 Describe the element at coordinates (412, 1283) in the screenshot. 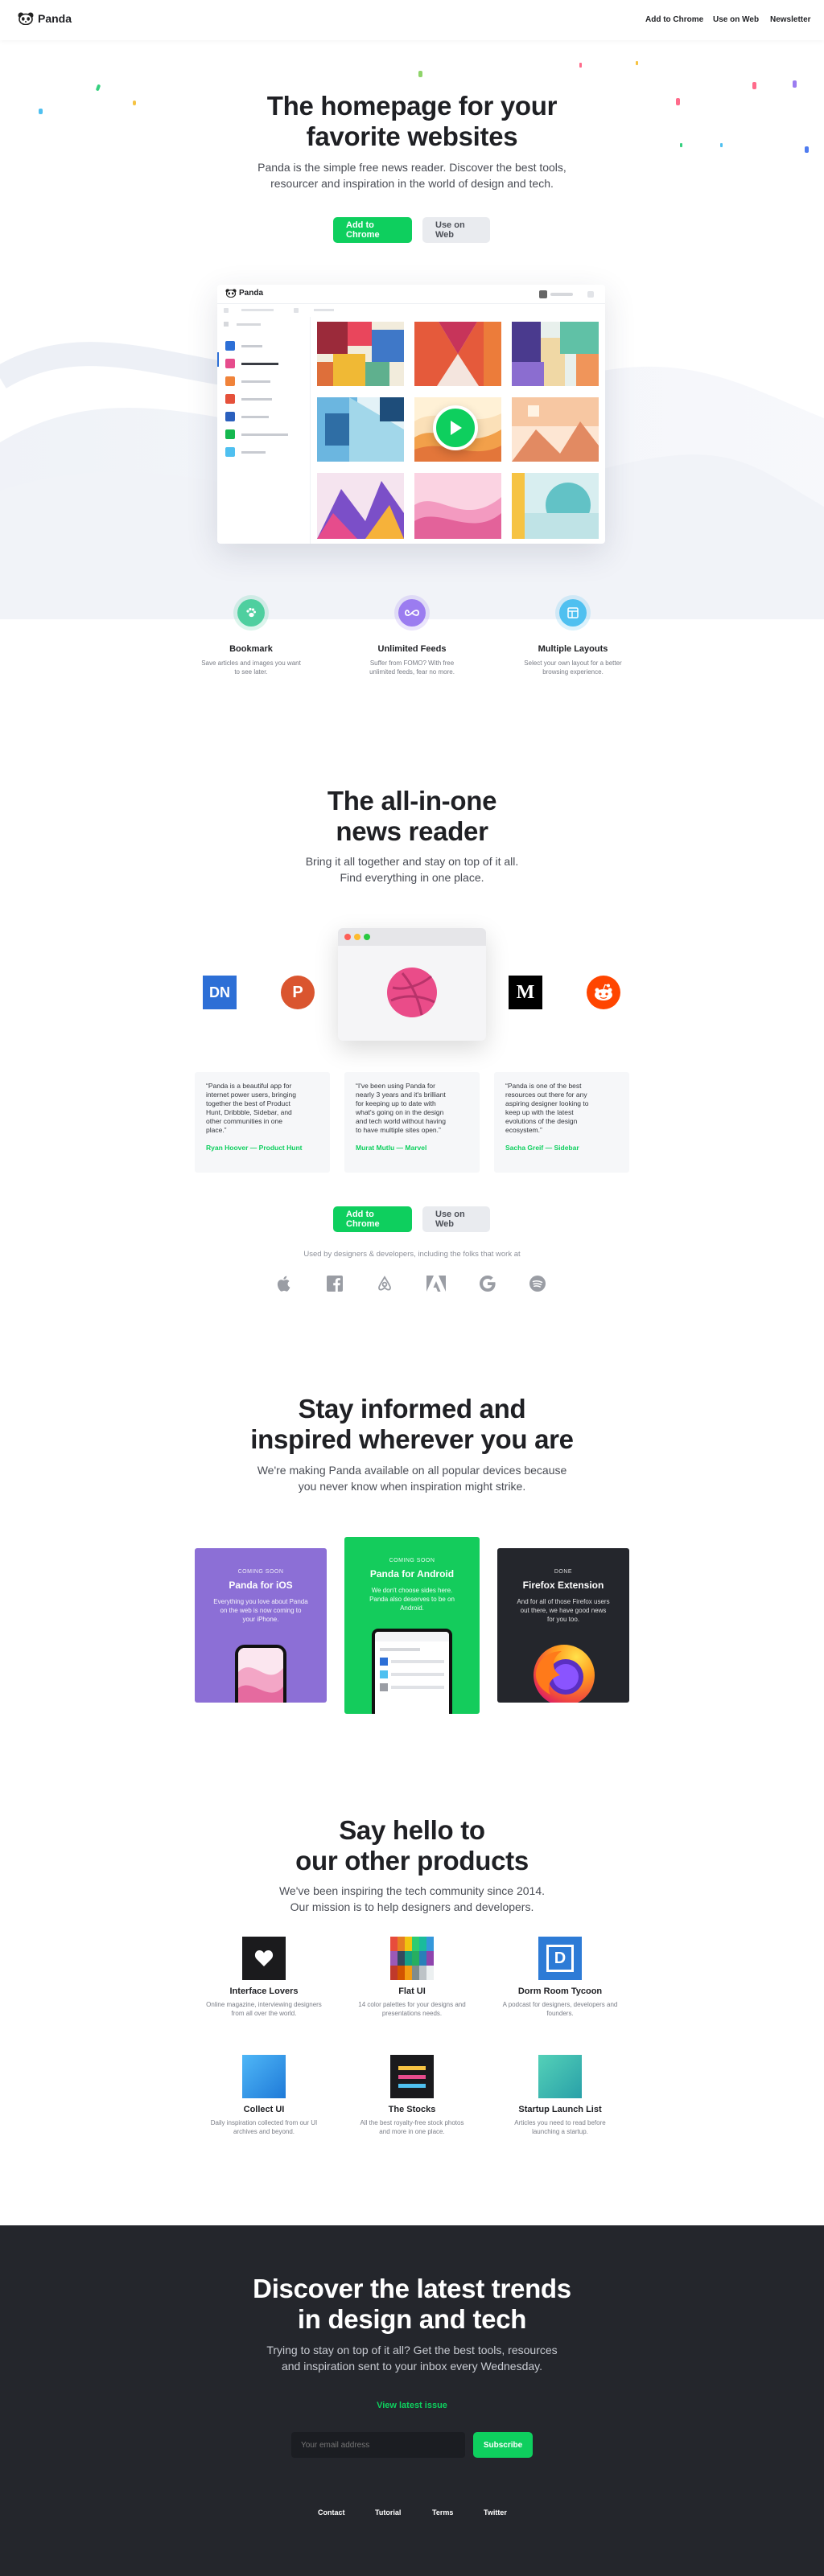

I see `company-logos` at that location.